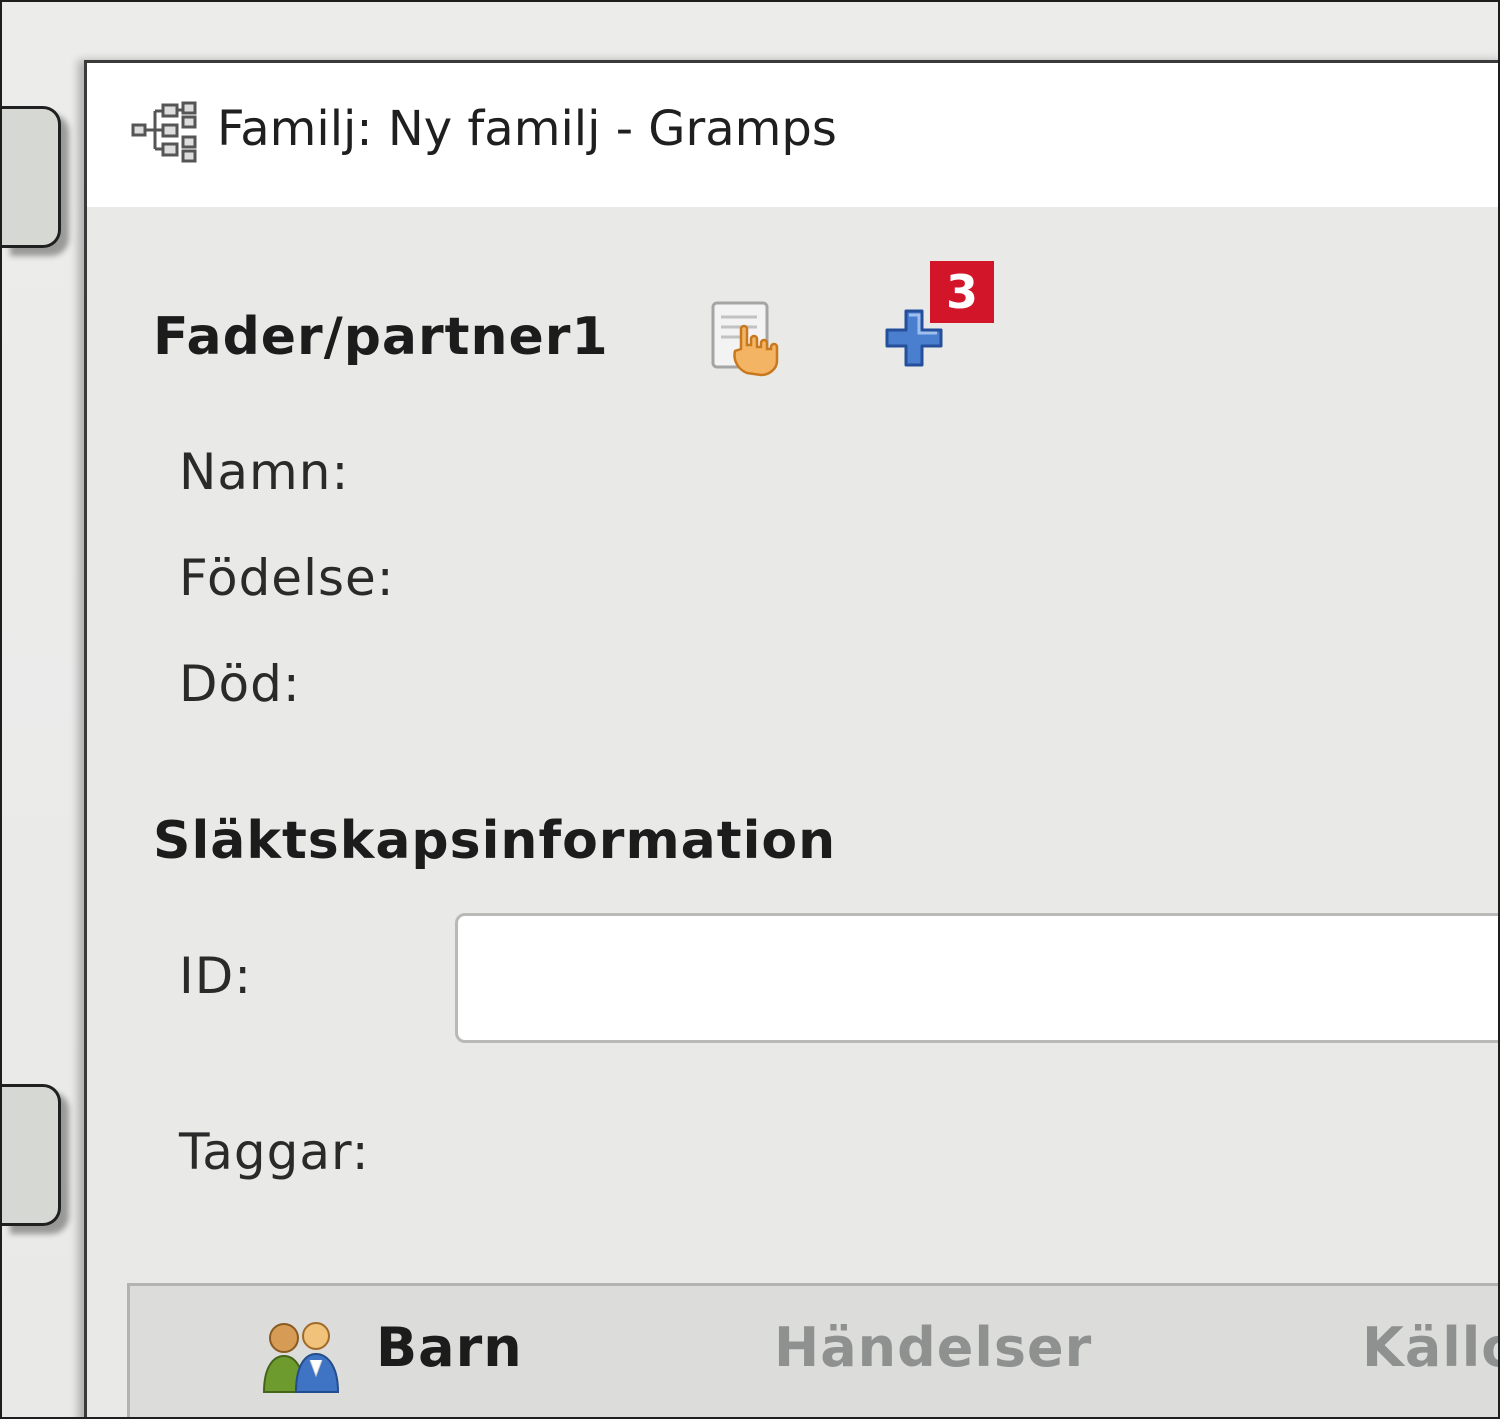  Describe the element at coordinates (527, 129) in the screenshot. I see `window-title: Familj: Ny familj - Gramps` at that location.